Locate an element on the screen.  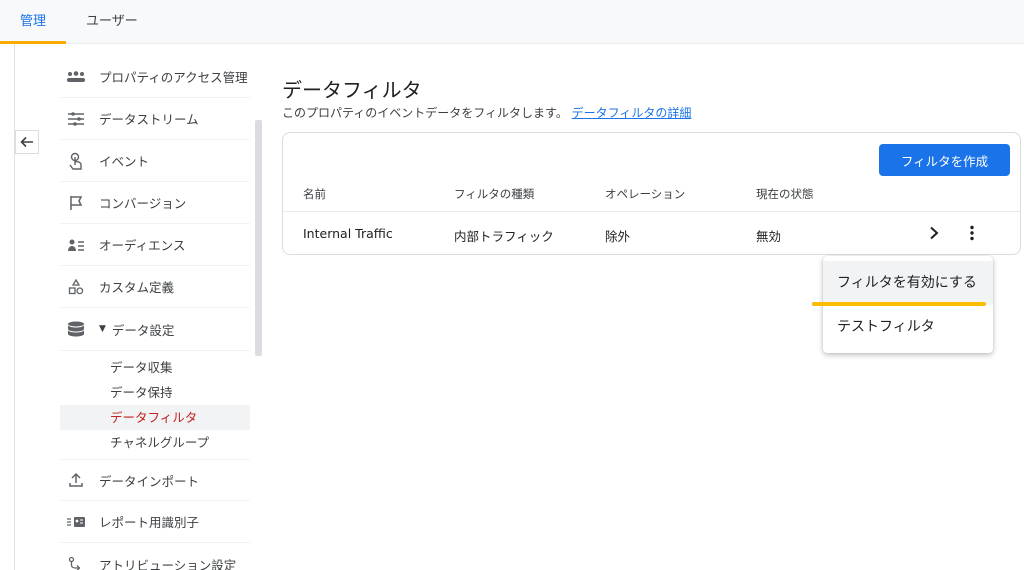
more-vert-icon is located at coordinates (972, 233).